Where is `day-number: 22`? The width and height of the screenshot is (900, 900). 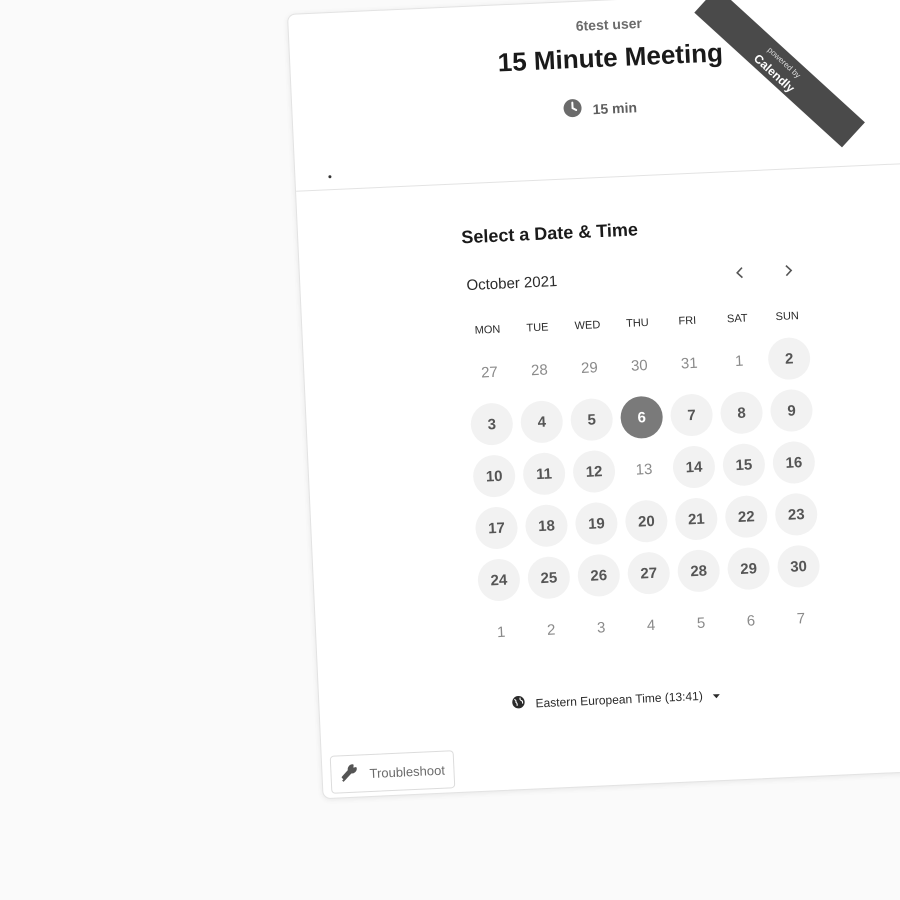
day-number: 22 is located at coordinates (746, 516).